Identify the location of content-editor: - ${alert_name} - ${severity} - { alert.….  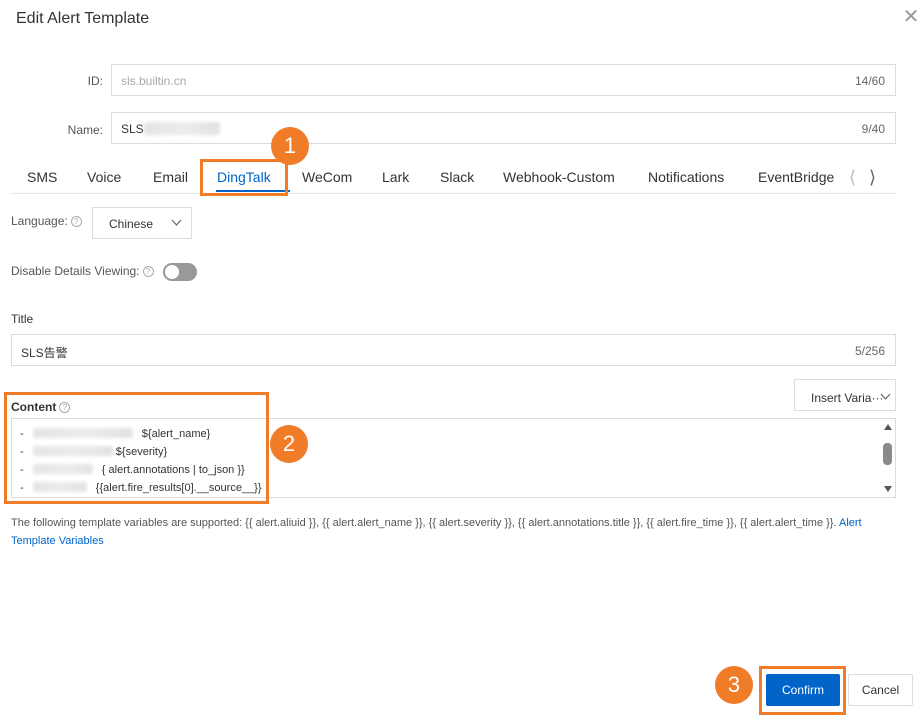
(453, 458).